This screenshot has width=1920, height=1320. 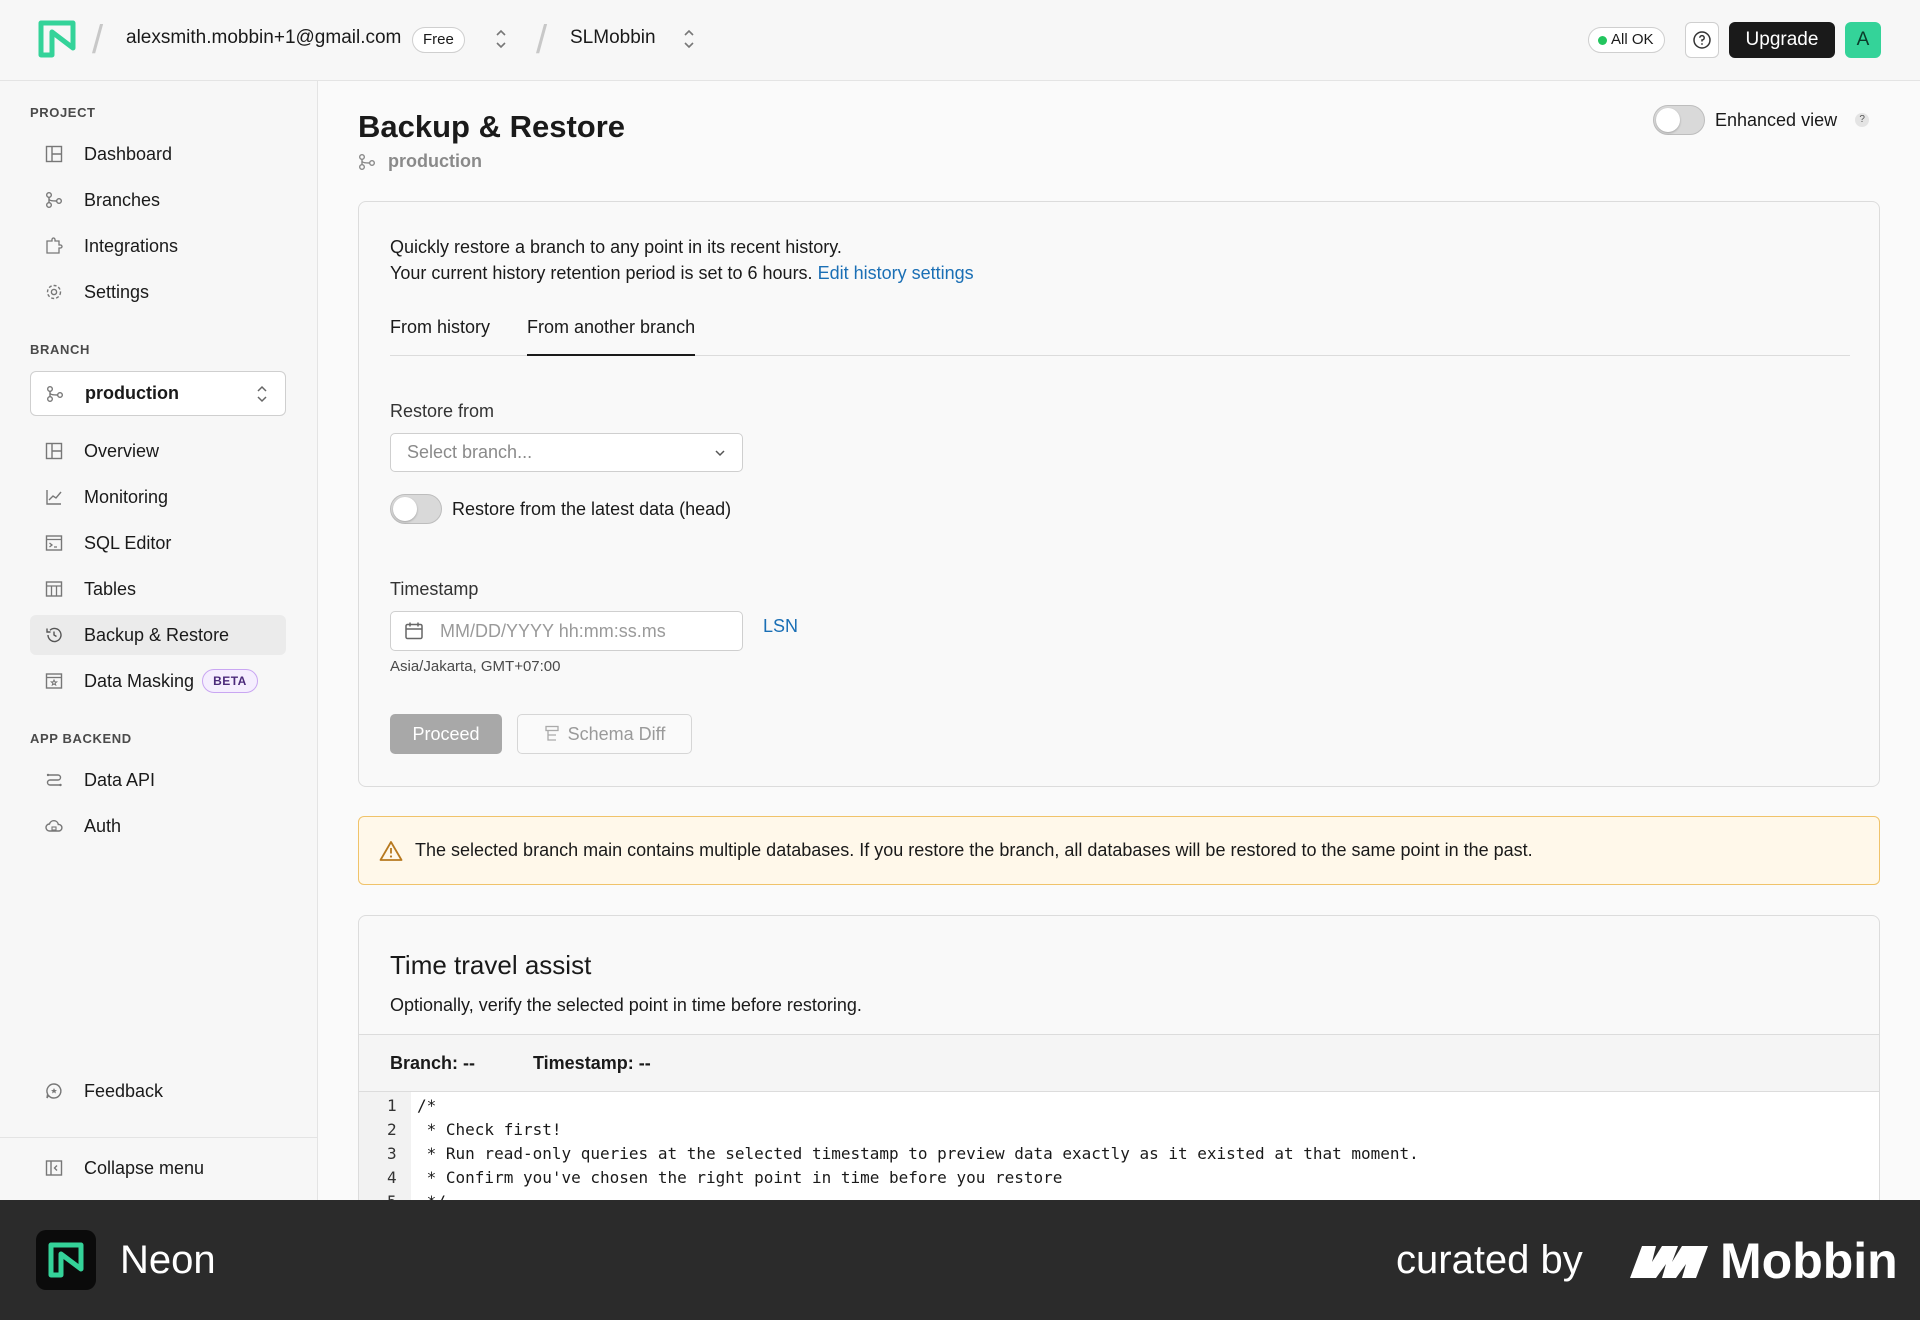 What do you see at coordinates (616, 733) in the screenshot?
I see `schema-diff-label: Schema Diff` at bounding box center [616, 733].